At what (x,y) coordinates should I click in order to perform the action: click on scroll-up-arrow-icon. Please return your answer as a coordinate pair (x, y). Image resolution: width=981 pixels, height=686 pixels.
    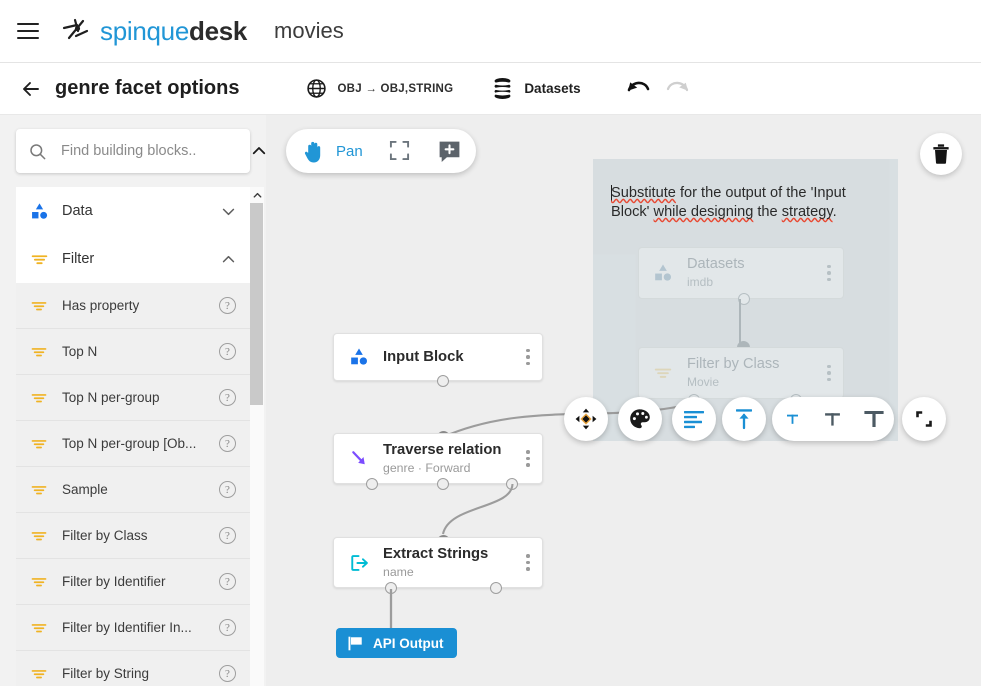
    Looking at the image, I should click on (257, 195).